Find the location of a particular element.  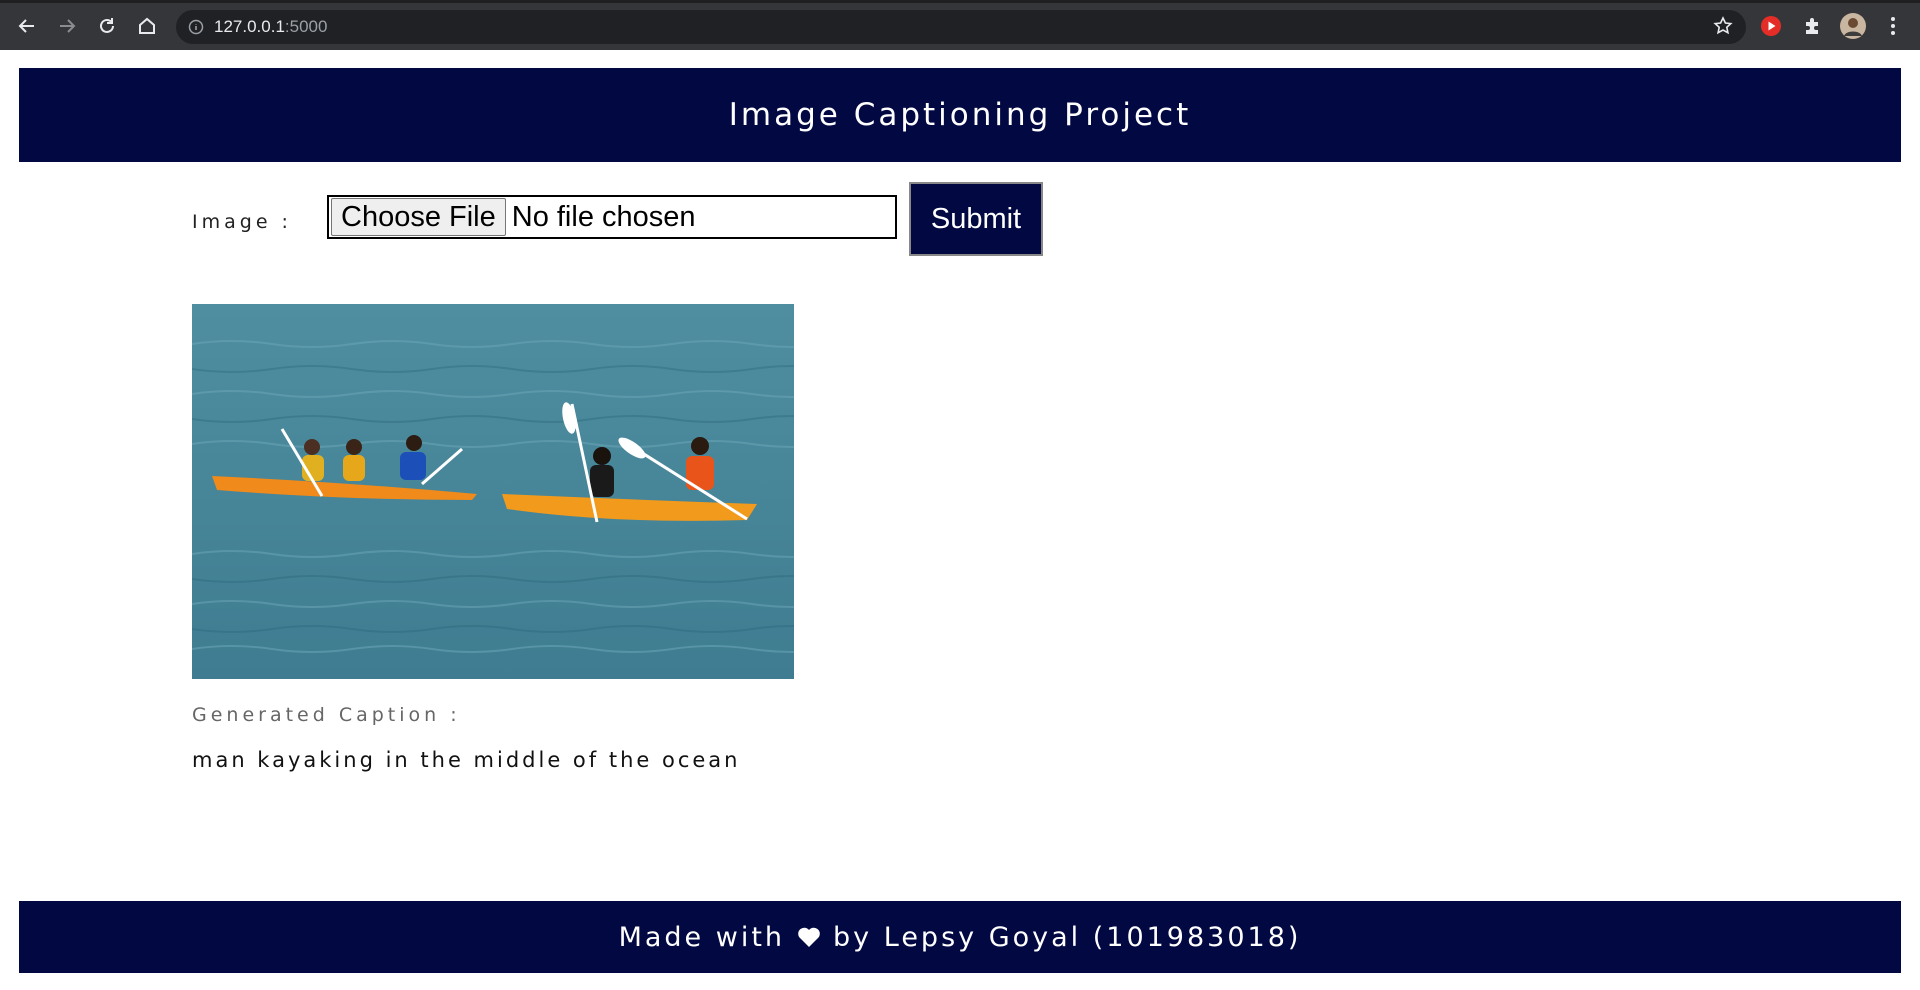

forward-icon is located at coordinates (68, 26).